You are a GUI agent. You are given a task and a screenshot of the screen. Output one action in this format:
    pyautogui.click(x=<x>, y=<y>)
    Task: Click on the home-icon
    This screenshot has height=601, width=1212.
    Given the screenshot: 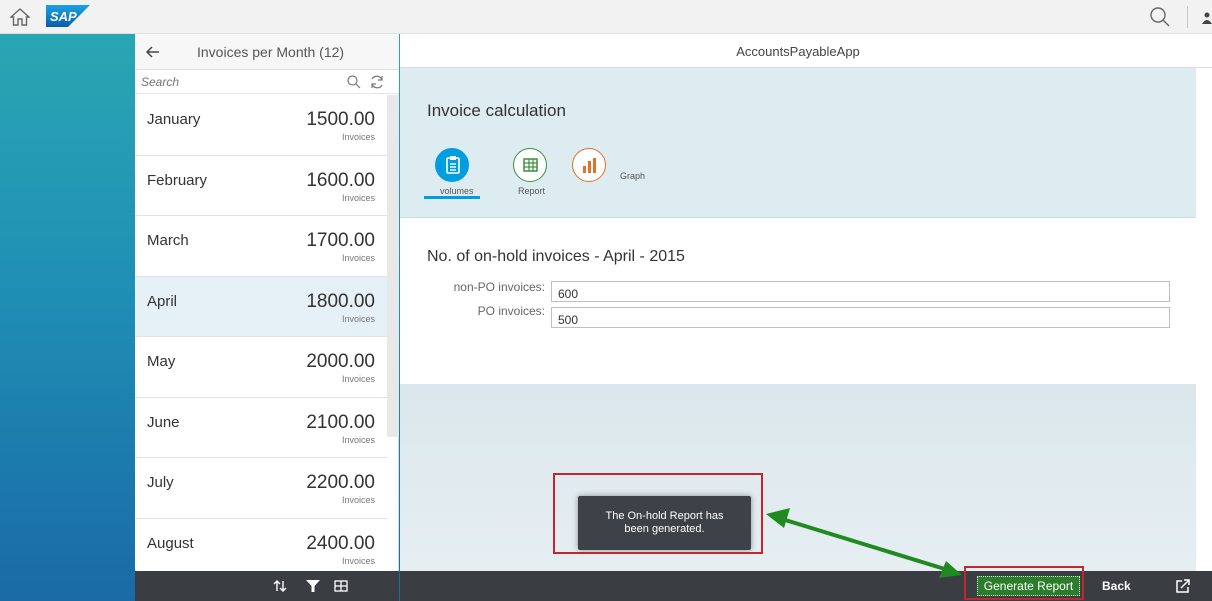 What is the action you would take?
    pyautogui.click(x=20, y=17)
    